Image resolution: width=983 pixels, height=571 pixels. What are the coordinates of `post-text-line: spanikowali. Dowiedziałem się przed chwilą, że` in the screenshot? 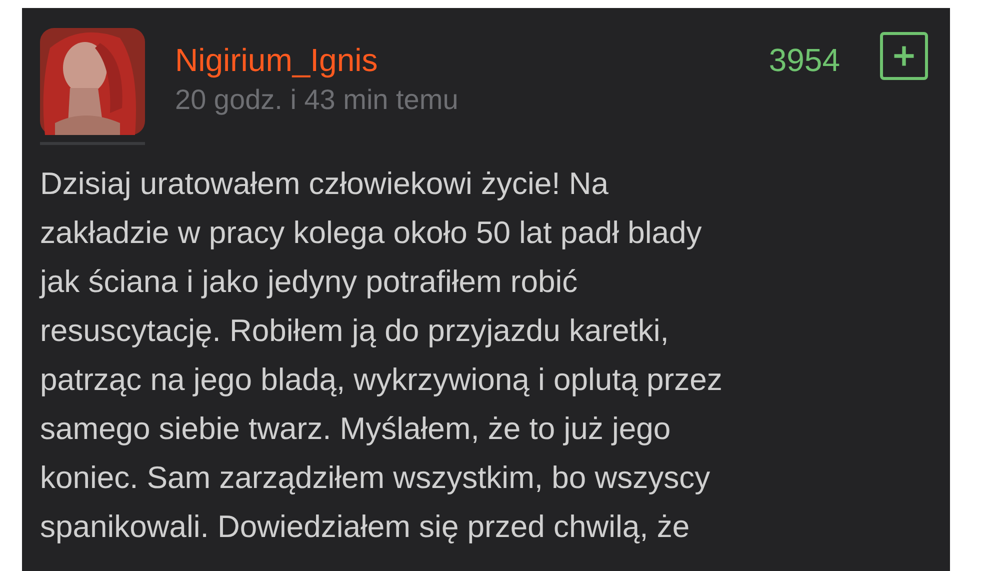 It's located at (365, 527).